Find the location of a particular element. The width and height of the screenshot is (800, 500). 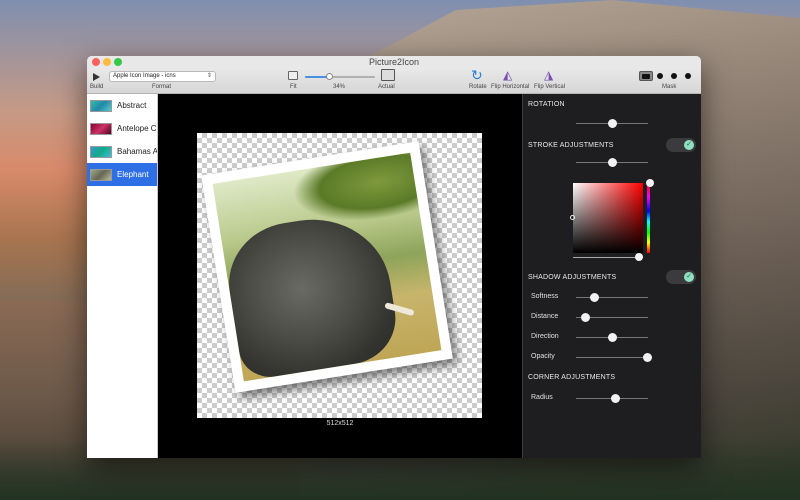

rotation-slider-knob is located at coordinates (612, 123).